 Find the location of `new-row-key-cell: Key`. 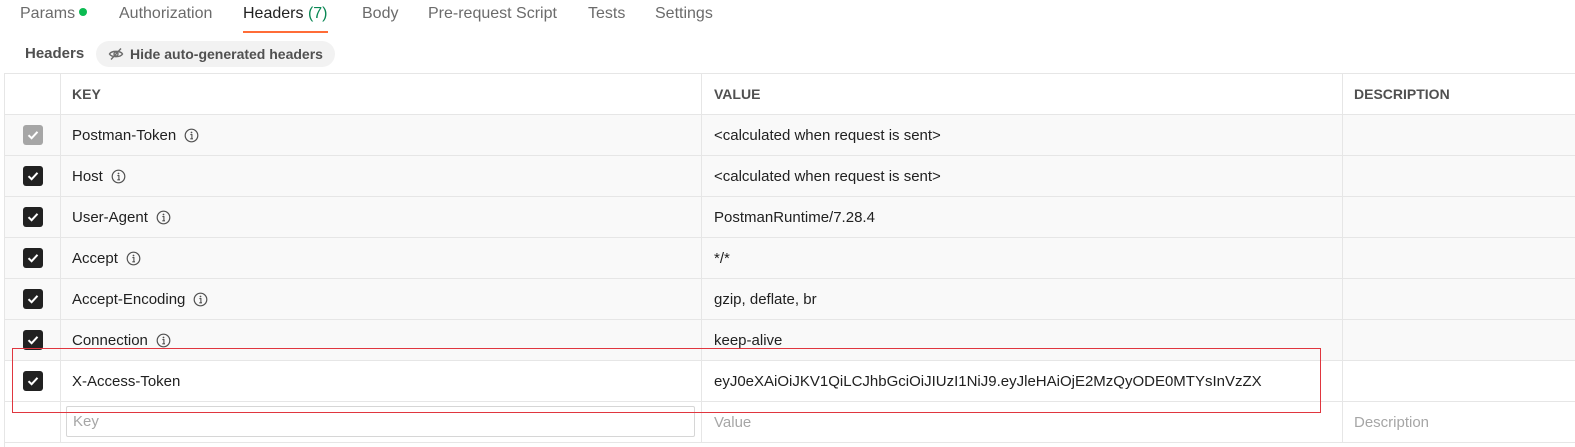

new-row-key-cell: Key is located at coordinates (381, 422).